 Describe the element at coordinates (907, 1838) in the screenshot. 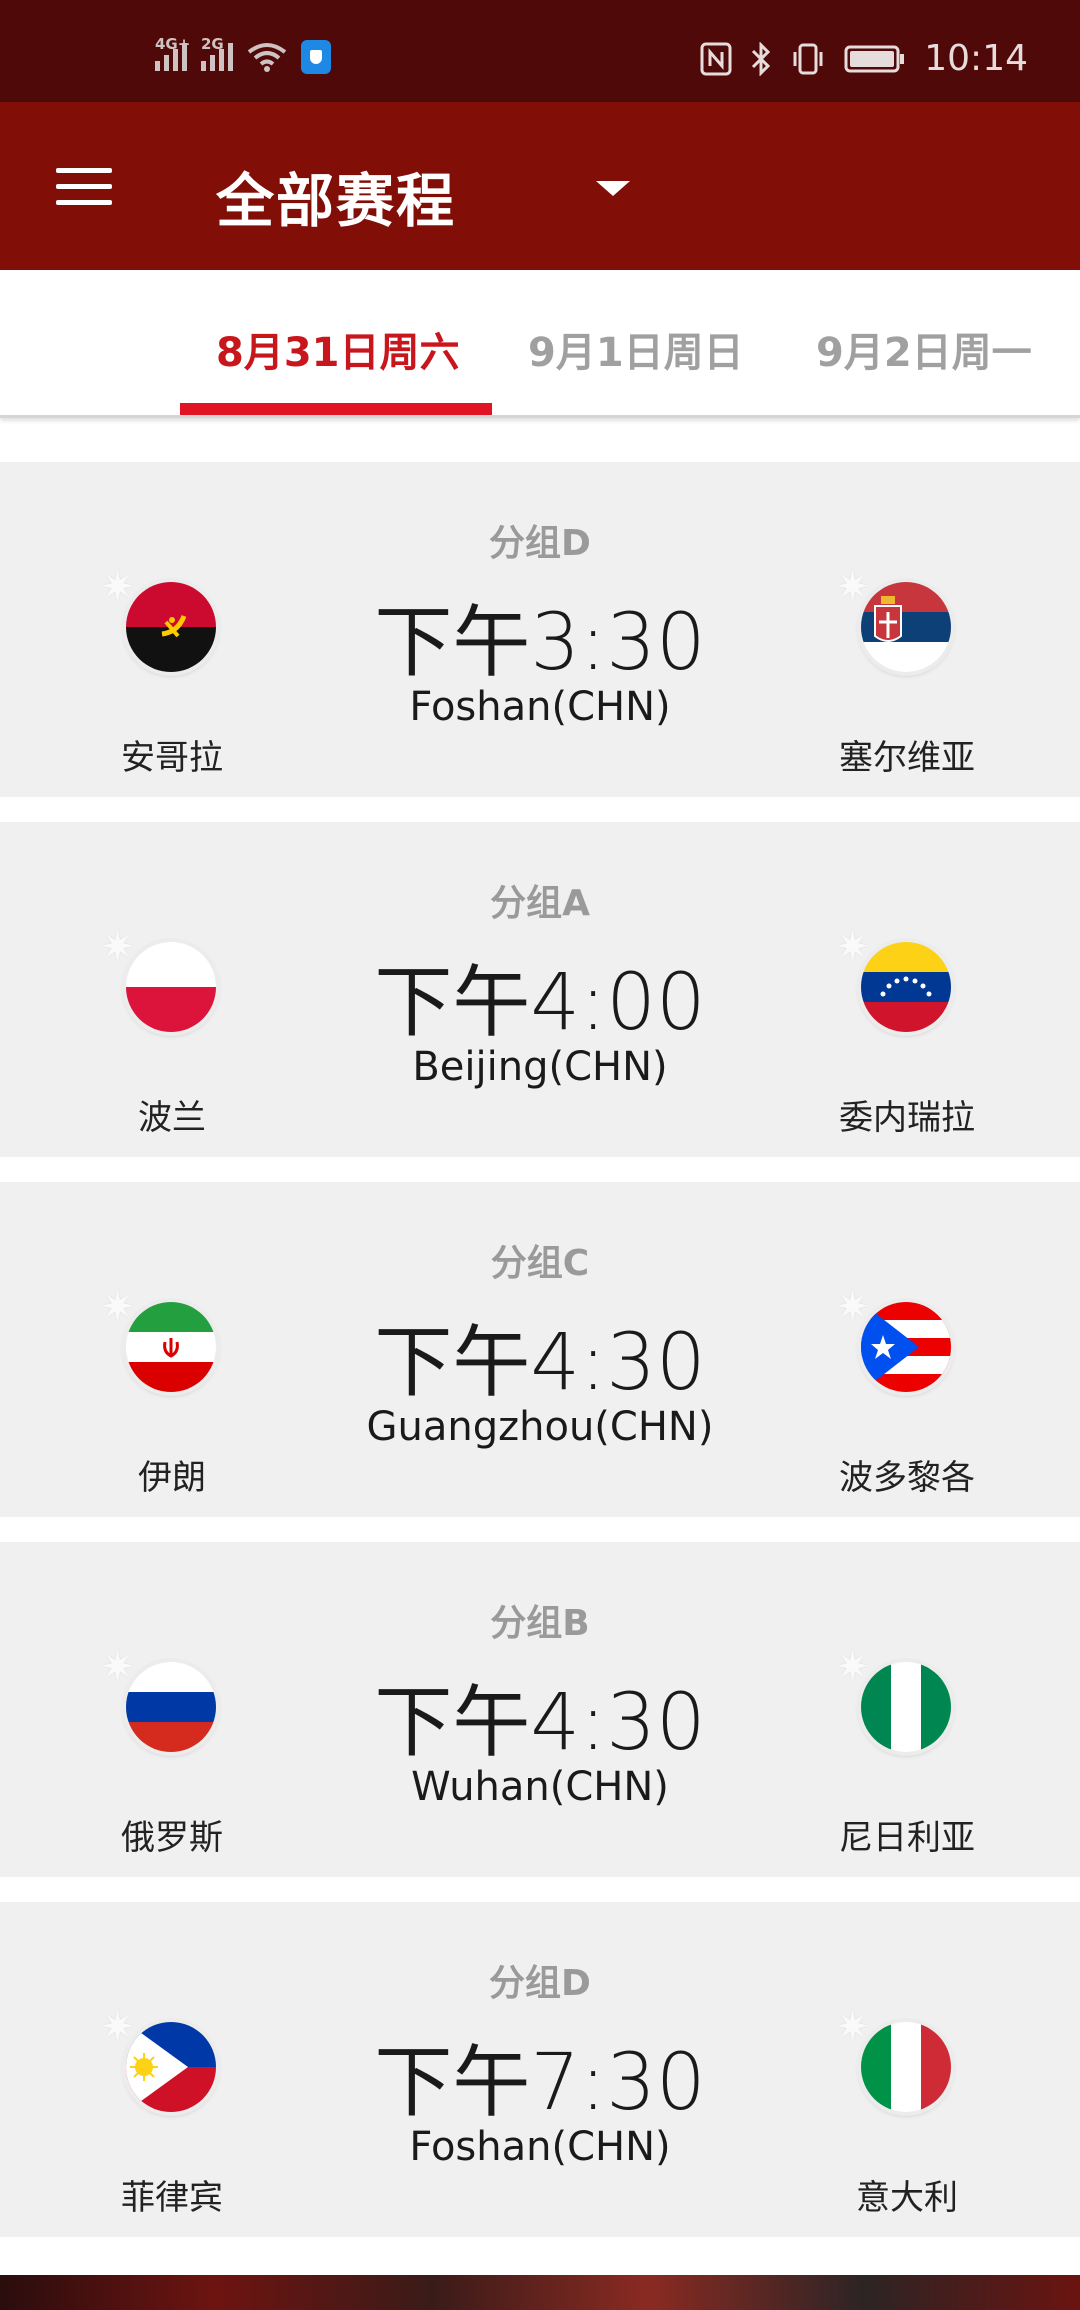

I see `away-team-name: 尼日利亚` at that location.